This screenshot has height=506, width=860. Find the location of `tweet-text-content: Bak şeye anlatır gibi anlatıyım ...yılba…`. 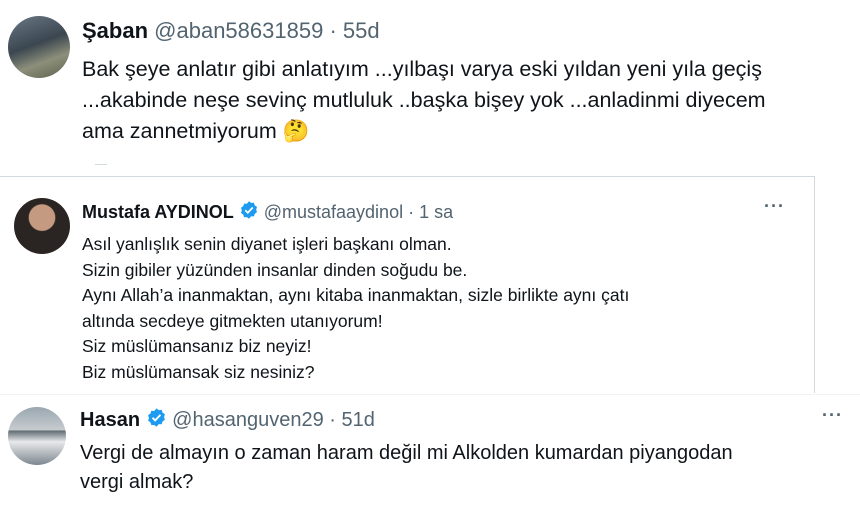

tweet-text-content: Bak şeye anlatır gibi anlatıyım ...yılba… is located at coordinates (424, 100).